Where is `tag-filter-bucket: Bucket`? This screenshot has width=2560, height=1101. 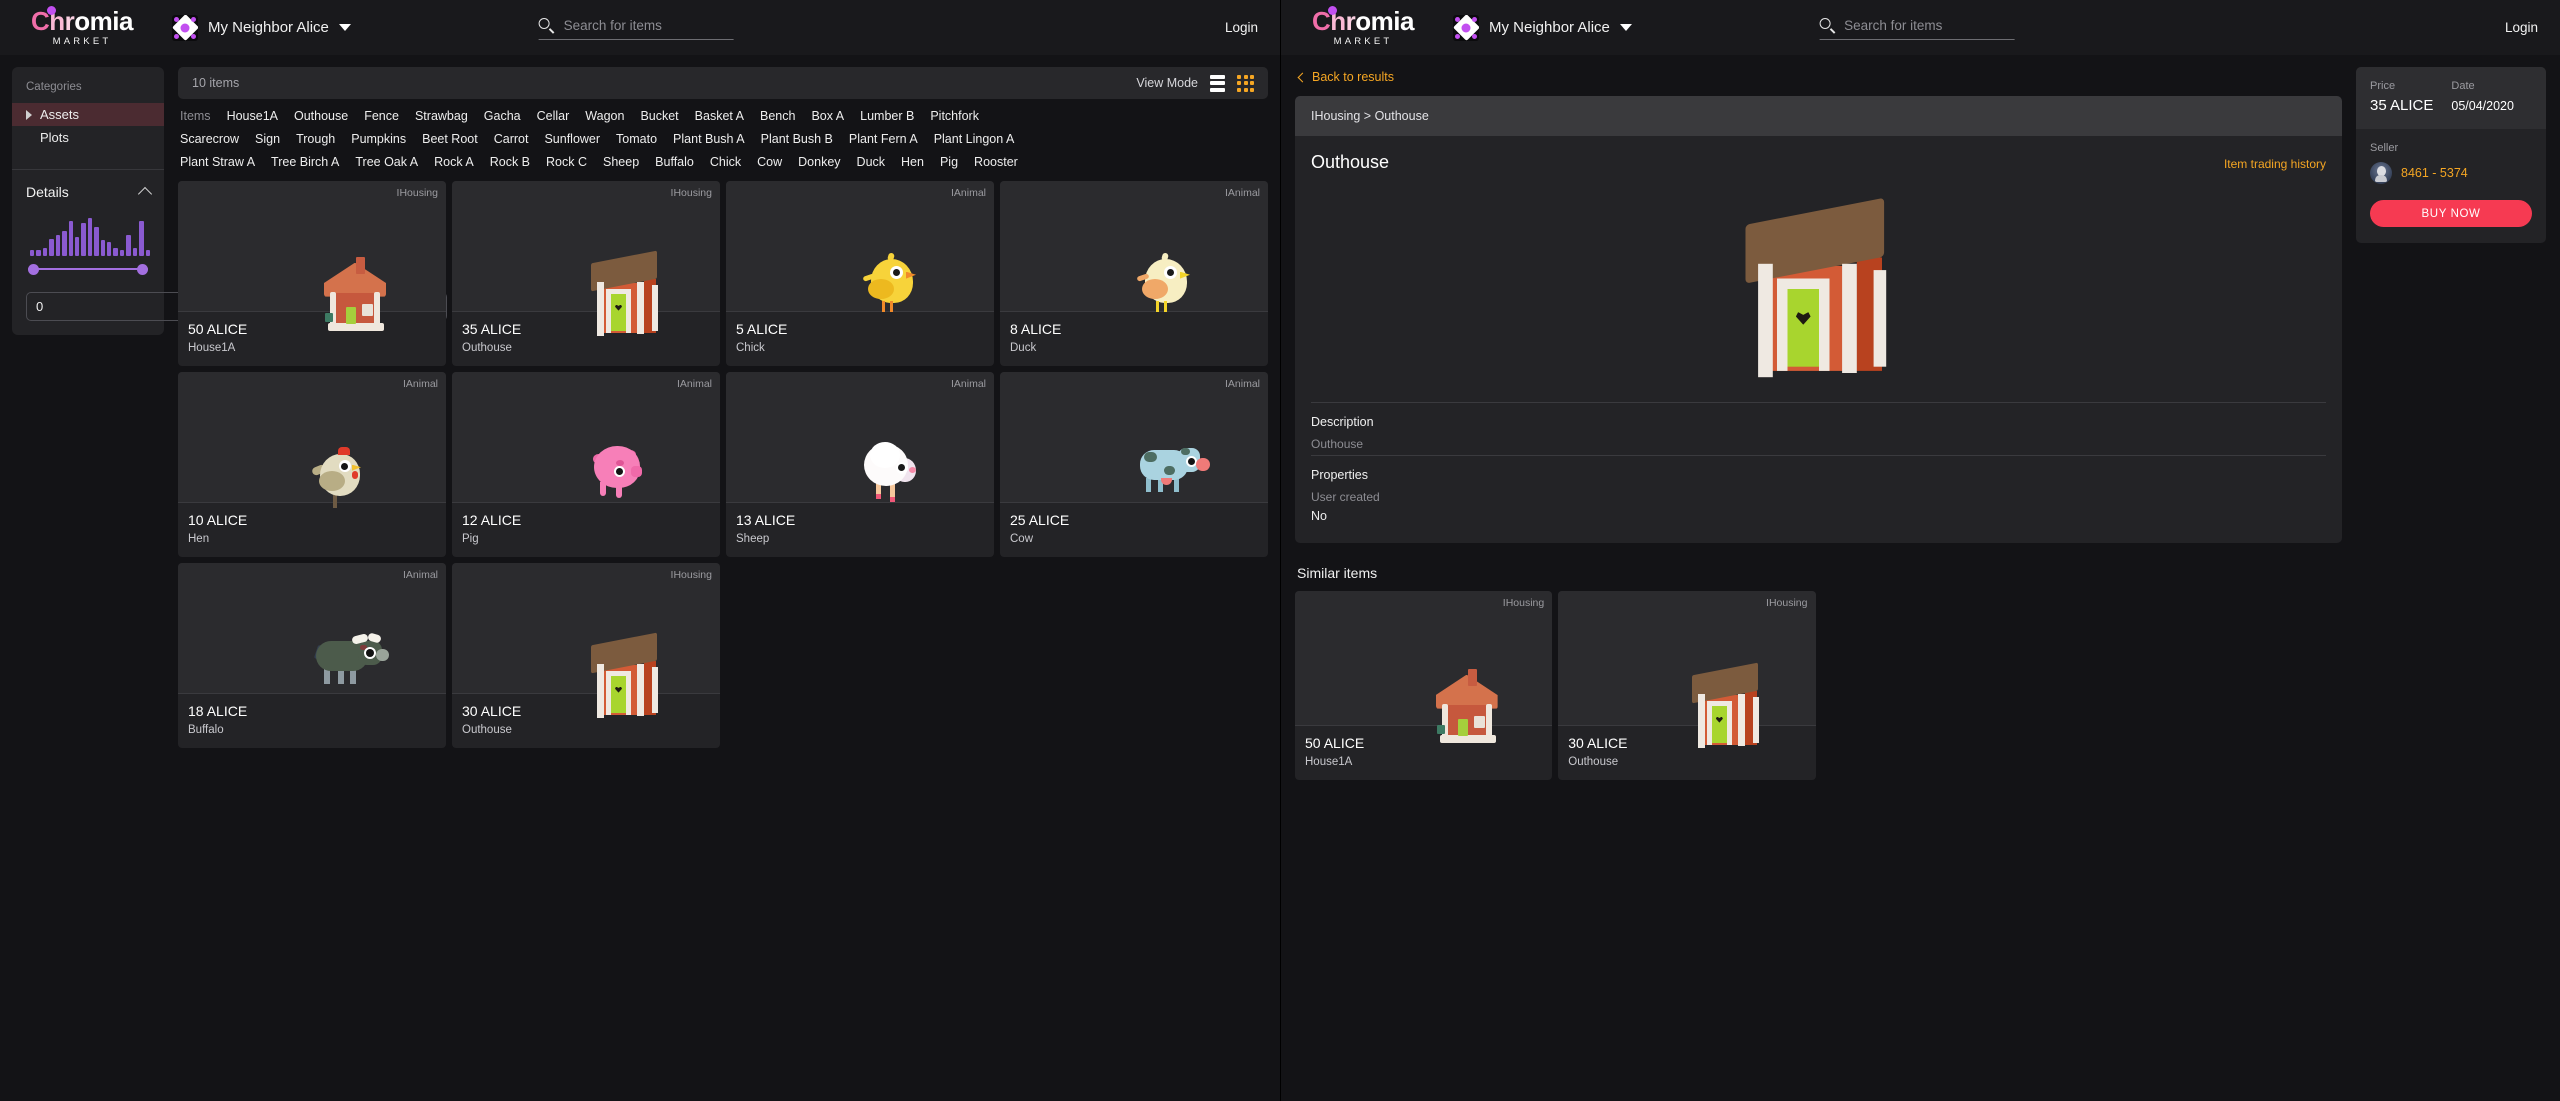
tag-filter-bucket: Bucket is located at coordinates (659, 116).